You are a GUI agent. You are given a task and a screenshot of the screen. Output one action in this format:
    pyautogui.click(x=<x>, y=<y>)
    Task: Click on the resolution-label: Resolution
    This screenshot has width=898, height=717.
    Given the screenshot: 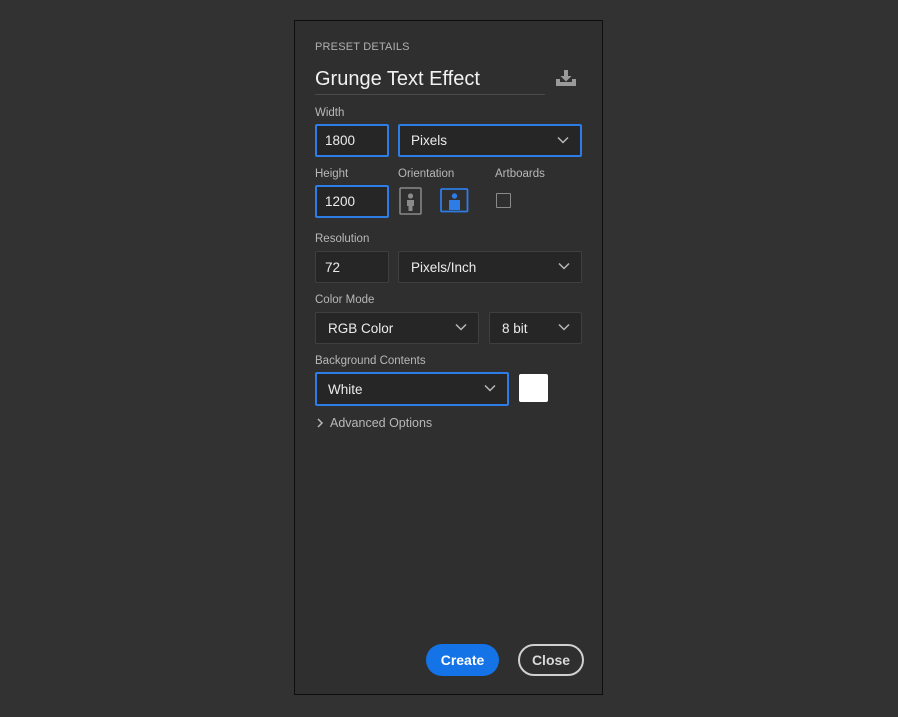 What is the action you would take?
    pyautogui.click(x=342, y=239)
    